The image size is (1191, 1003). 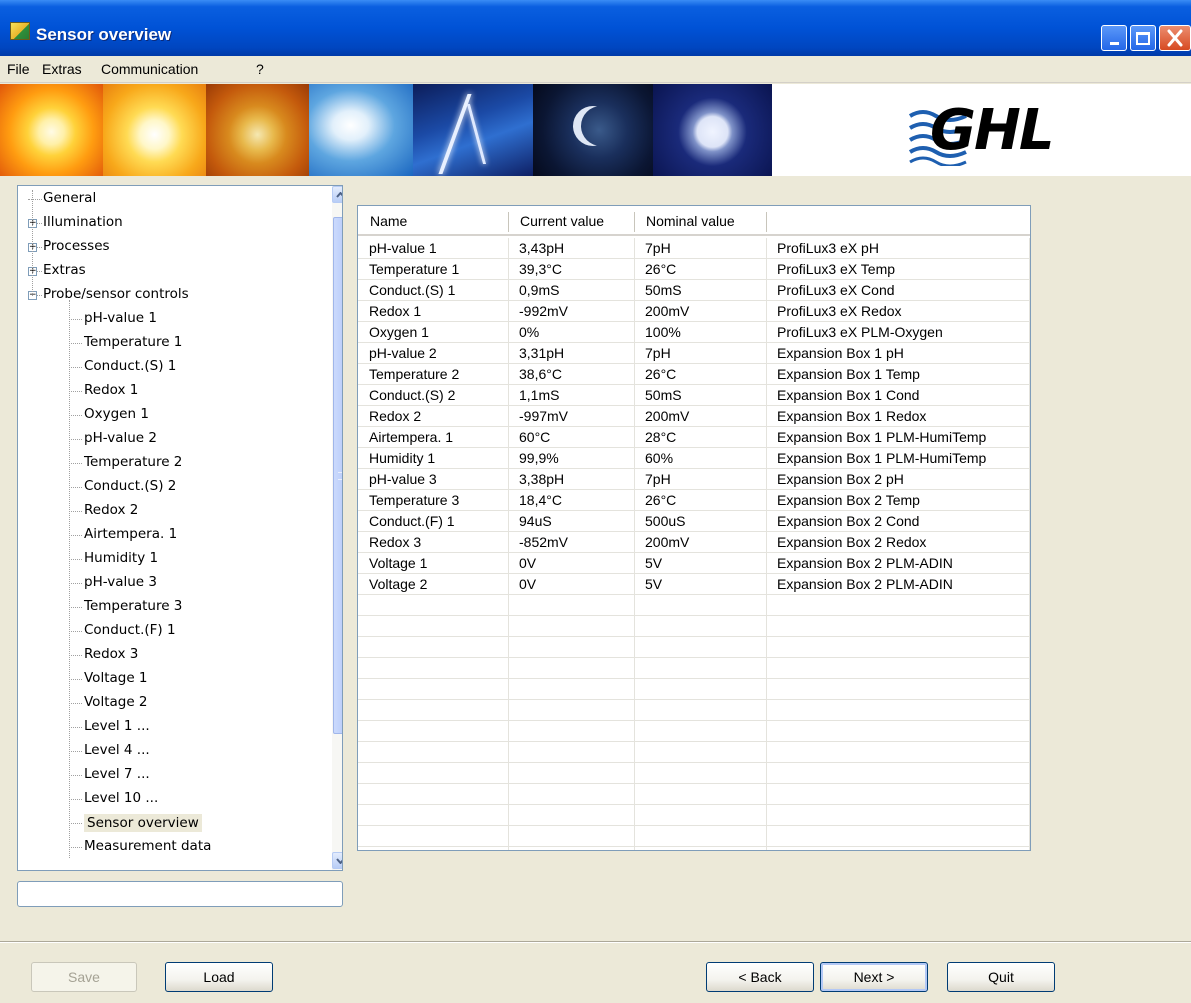 What do you see at coordinates (168, 247) in the screenshot?
I see `tree-node: + Processes` at bounding box center [168, 247].